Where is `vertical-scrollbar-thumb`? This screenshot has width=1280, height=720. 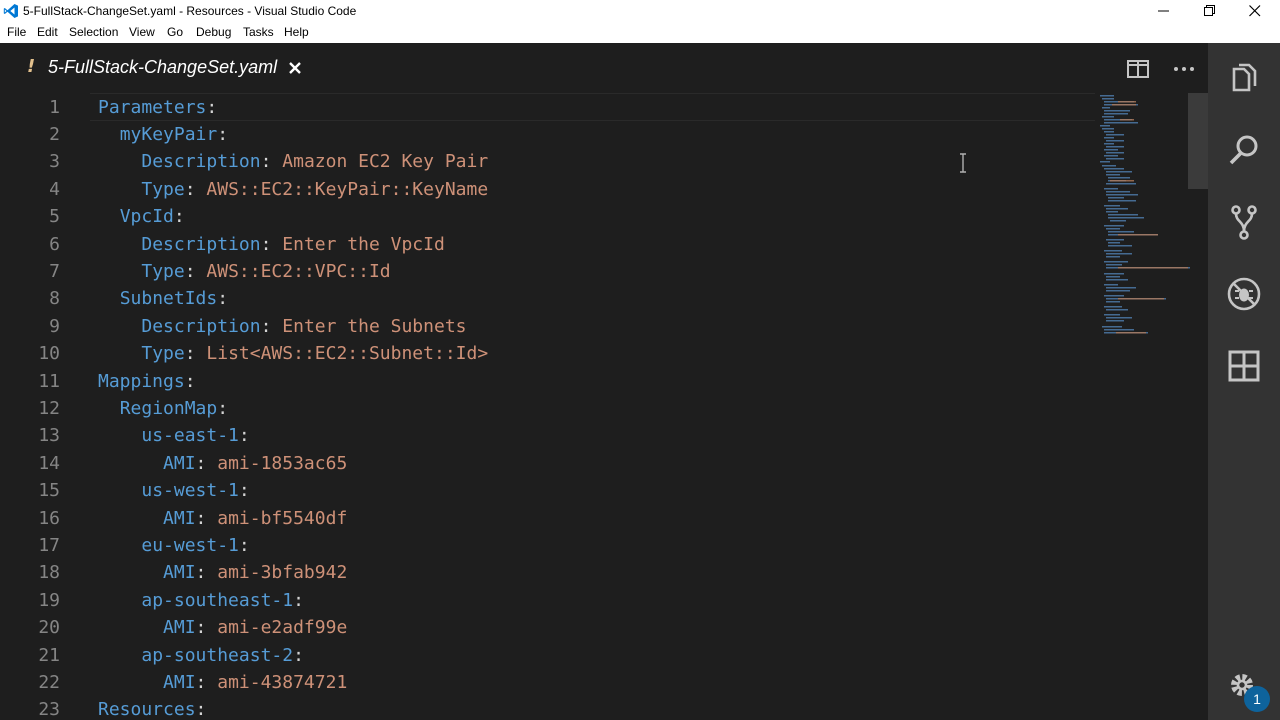 vertical-scrollbar-thumb is located at coordinates (1198, 141).